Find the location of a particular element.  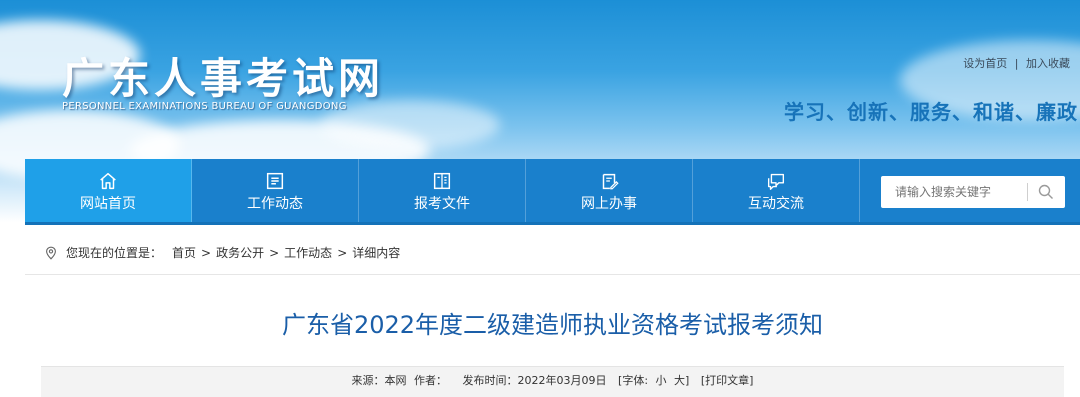

nav-item-home: 网站首页 is located at coordinates (108, 190).